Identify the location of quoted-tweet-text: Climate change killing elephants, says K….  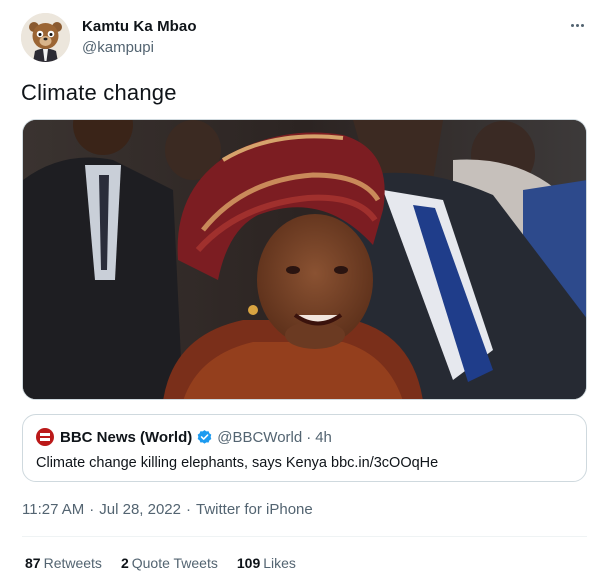
(237, 463).